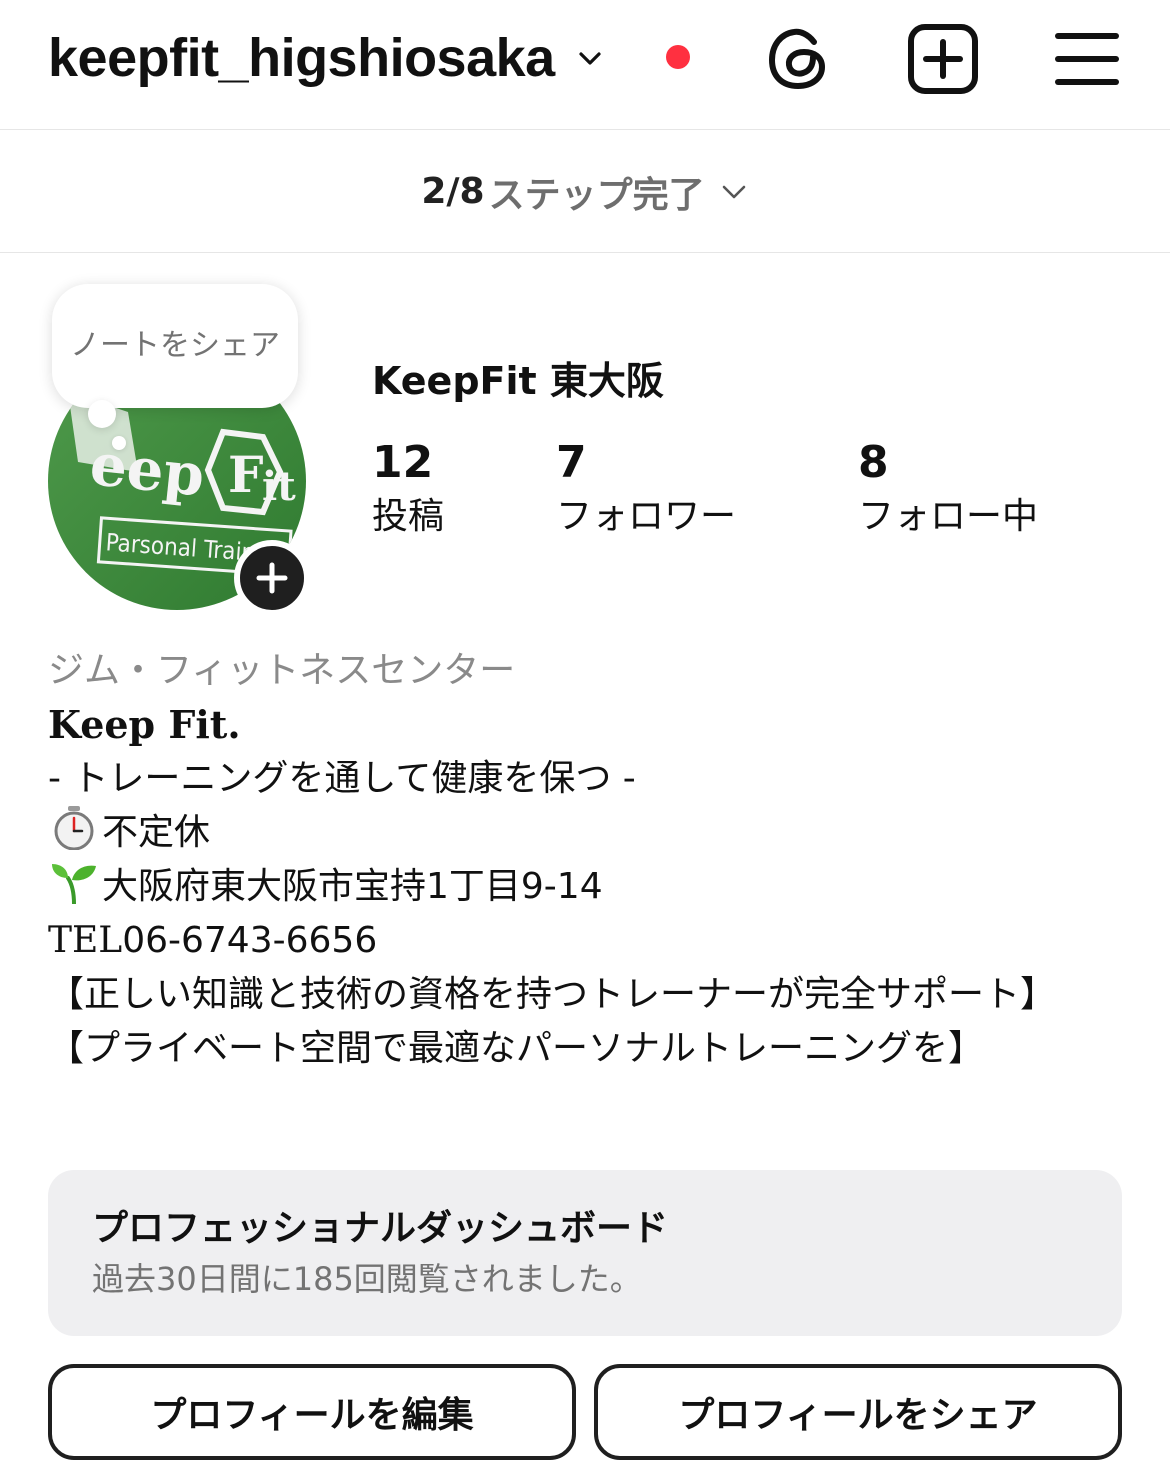  I want to click on stat-following: 8 フォロー中, so click(948, 489).